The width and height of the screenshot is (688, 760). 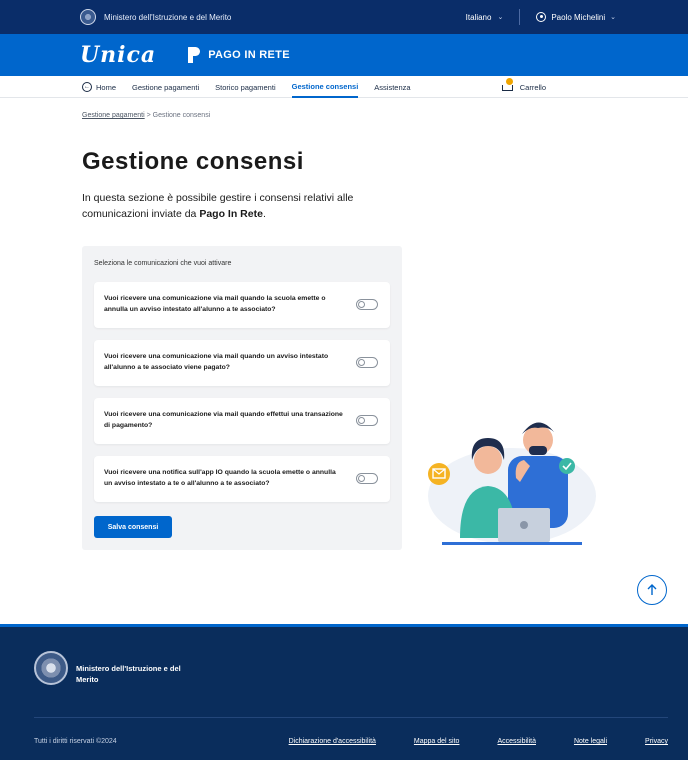 What do you see at coordinates (509, 81) in the screenshot?
I see `cart-badge` at bounding box center [509, 81].